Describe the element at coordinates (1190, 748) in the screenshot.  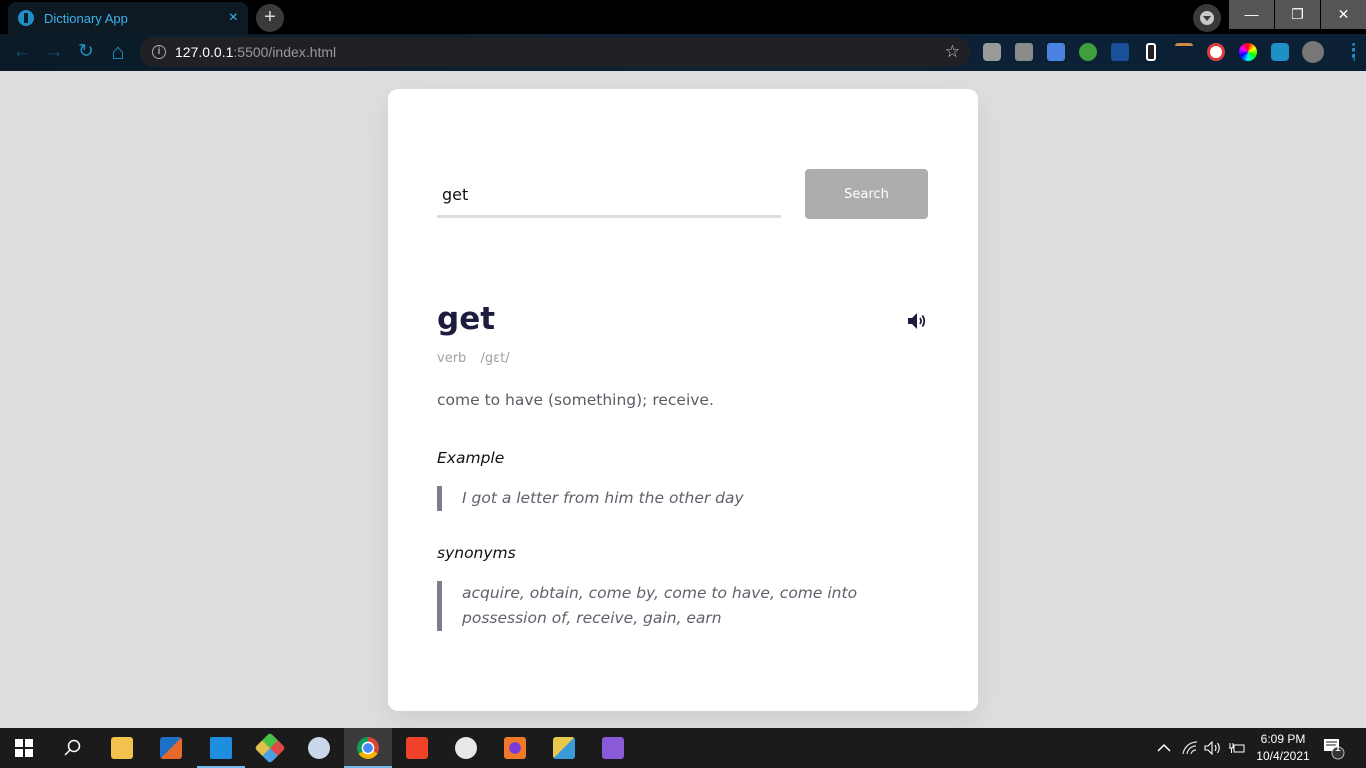
I see `wifi-icon` at that location.